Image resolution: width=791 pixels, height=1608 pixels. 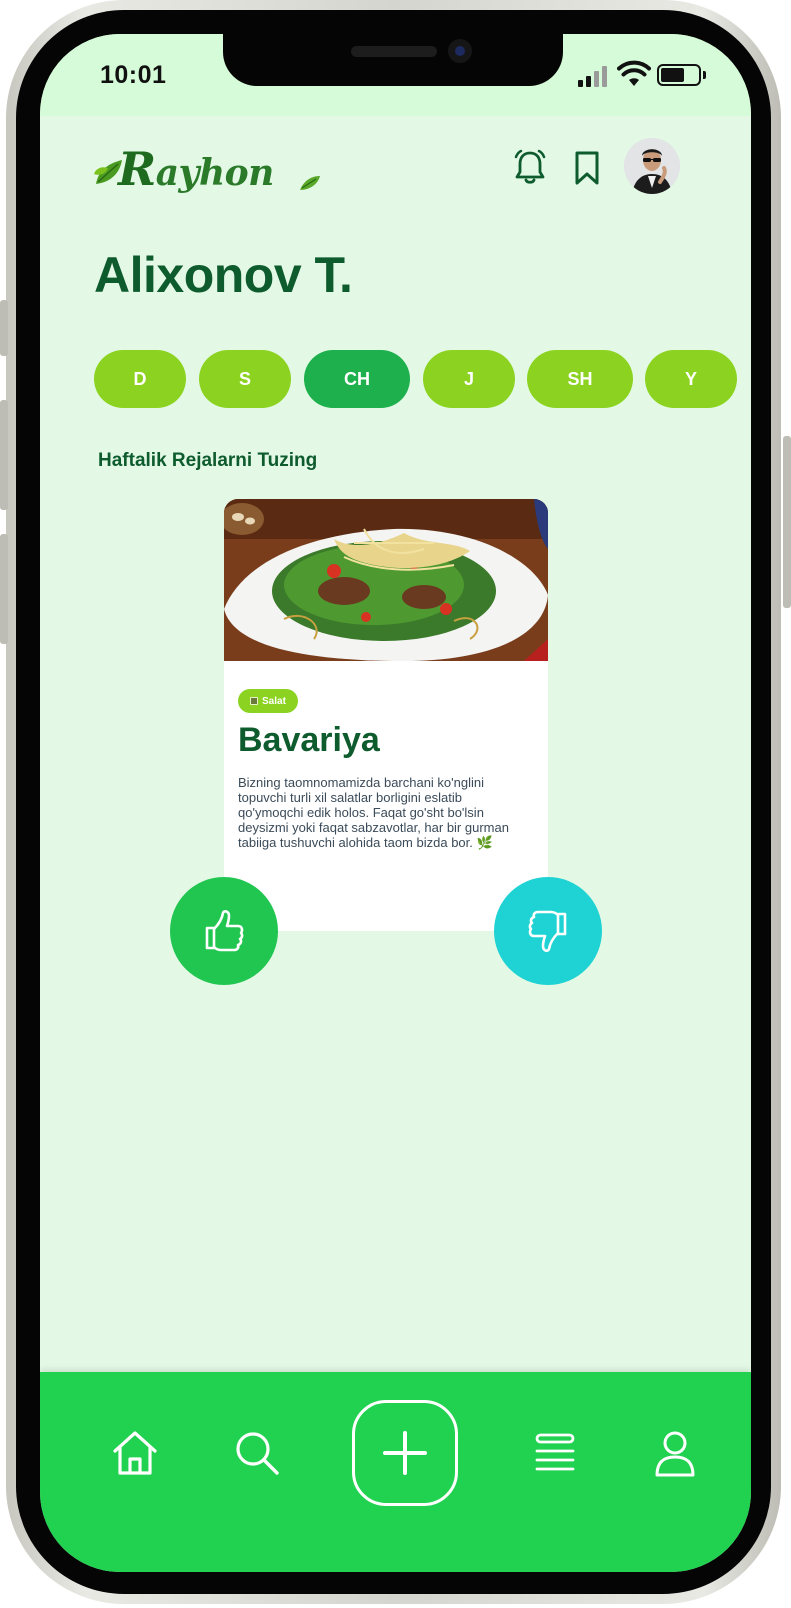 What do you see at coordinates (4, 589) in the screenshot?
I see `volume-down-button` at bounding box center [4, 589].